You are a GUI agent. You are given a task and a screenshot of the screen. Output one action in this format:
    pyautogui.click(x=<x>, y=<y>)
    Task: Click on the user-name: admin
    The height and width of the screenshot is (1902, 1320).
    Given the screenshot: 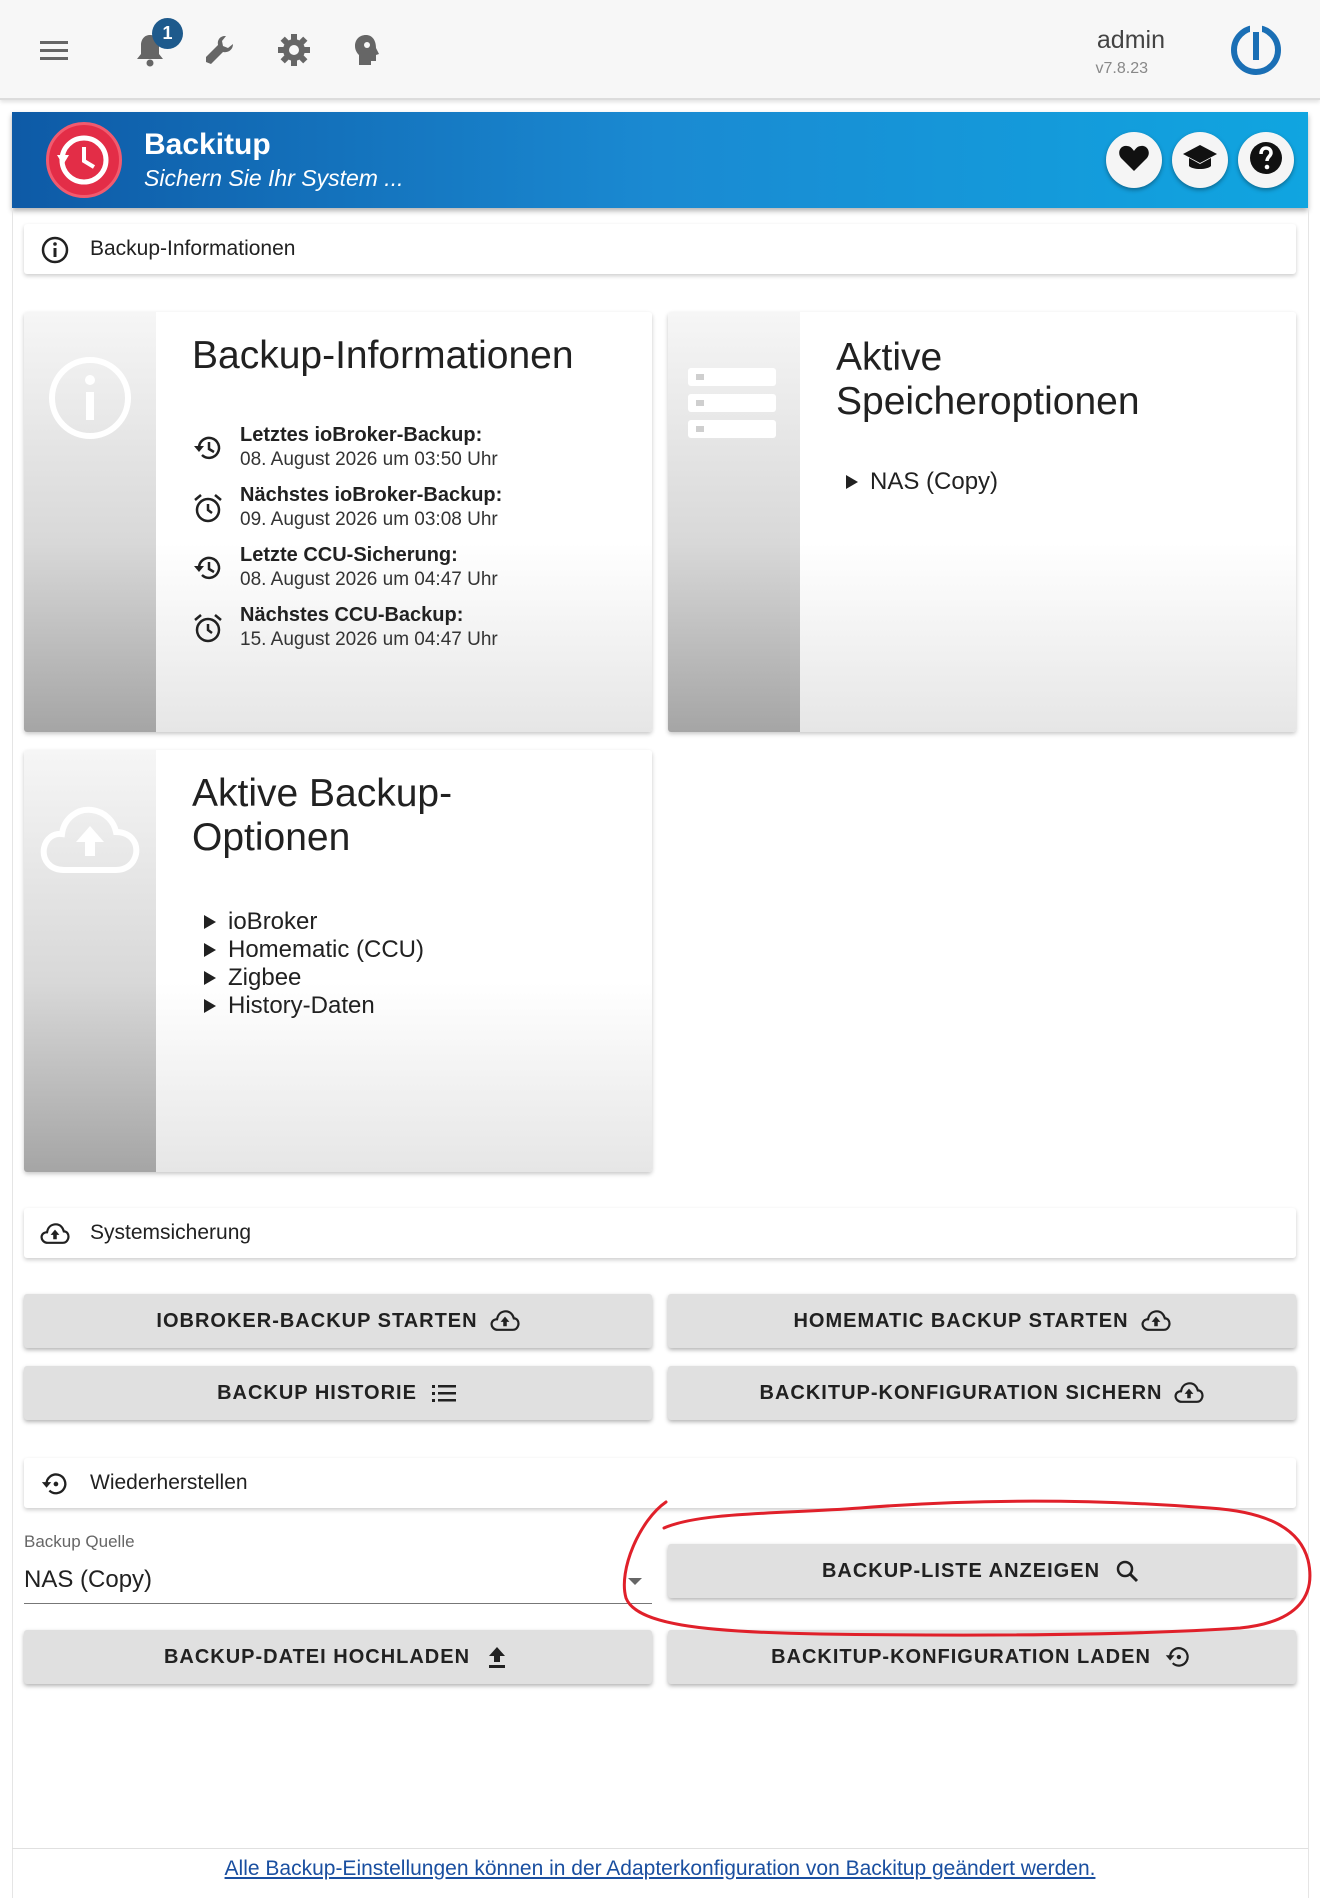 What is the action you would take?
    pyautogui.click(x=1130, y=40)
    